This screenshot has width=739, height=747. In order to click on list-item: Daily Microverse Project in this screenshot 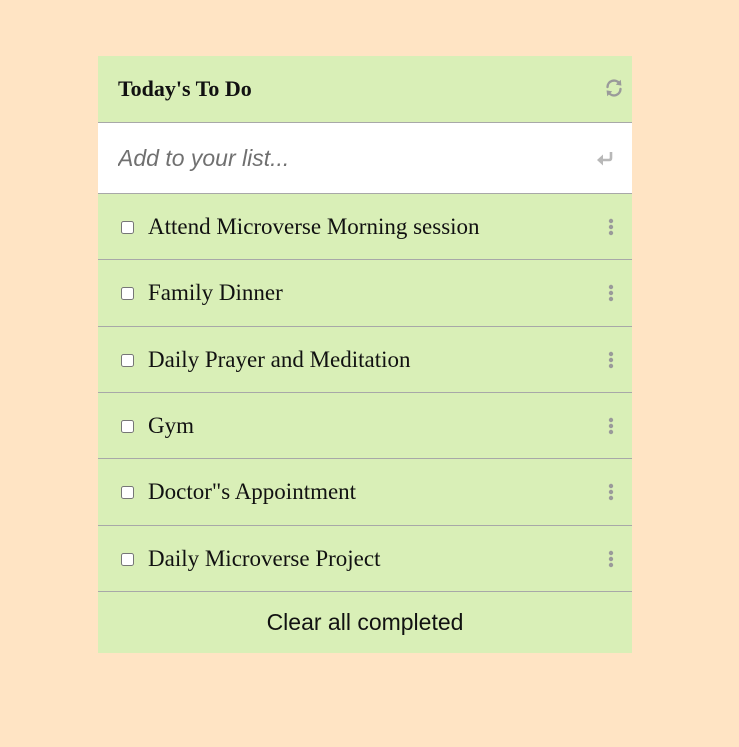, I will do `click(365, 559)`.